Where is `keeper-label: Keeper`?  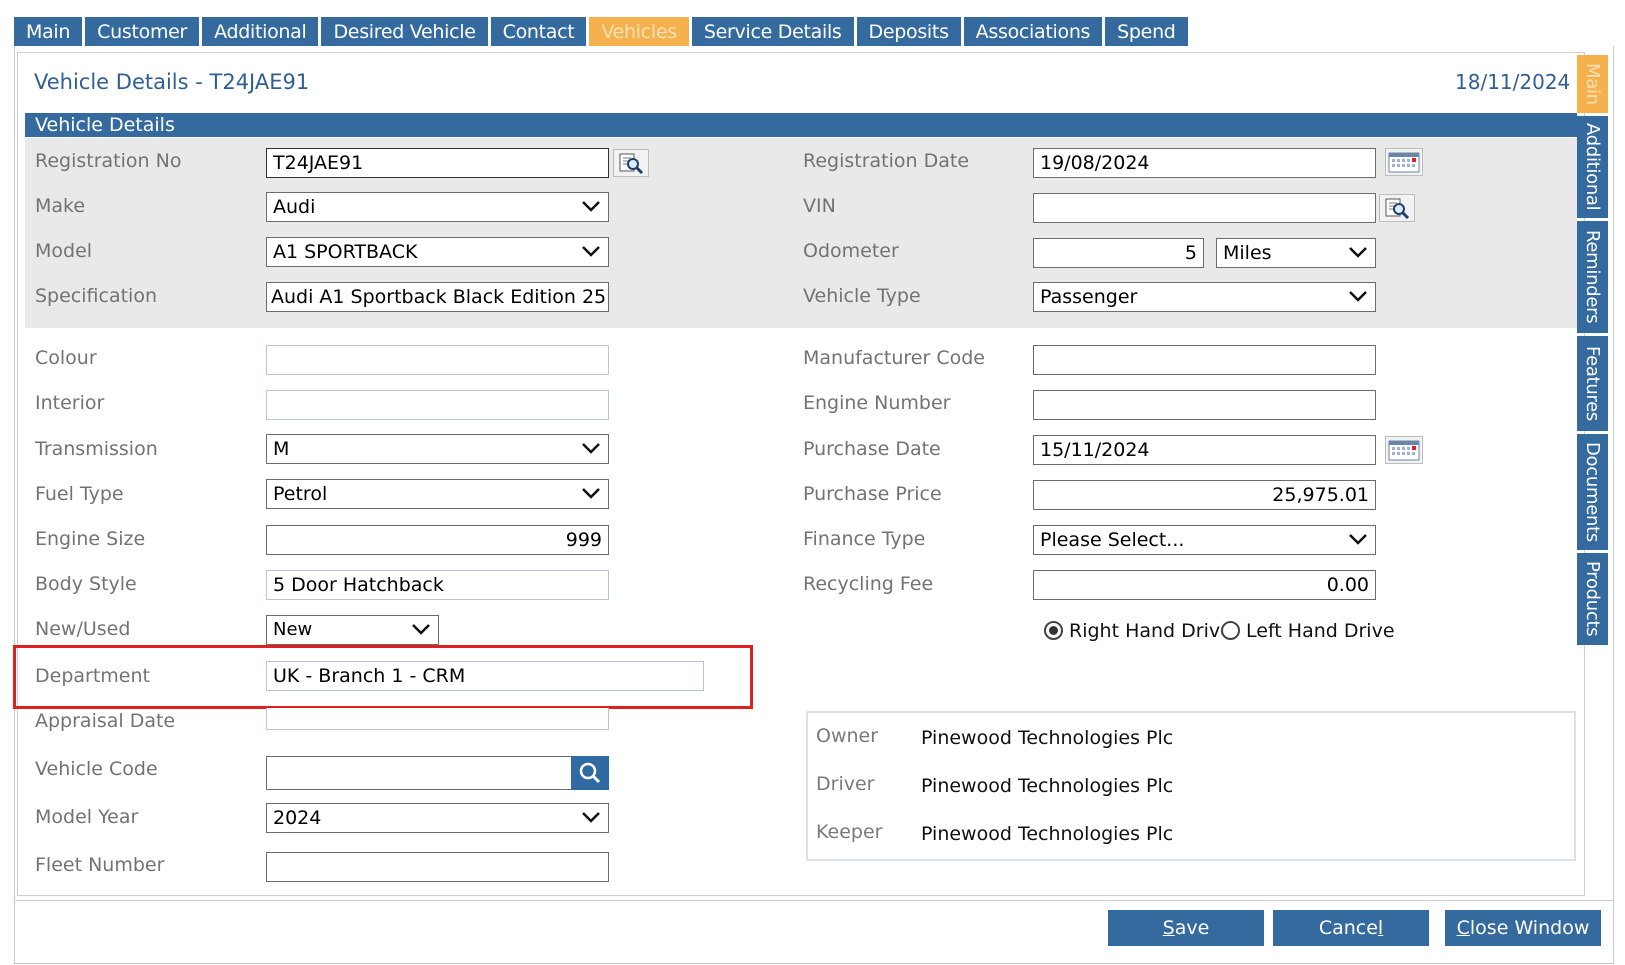 keeper-label: Keeper is located at coordinates (849, 832).